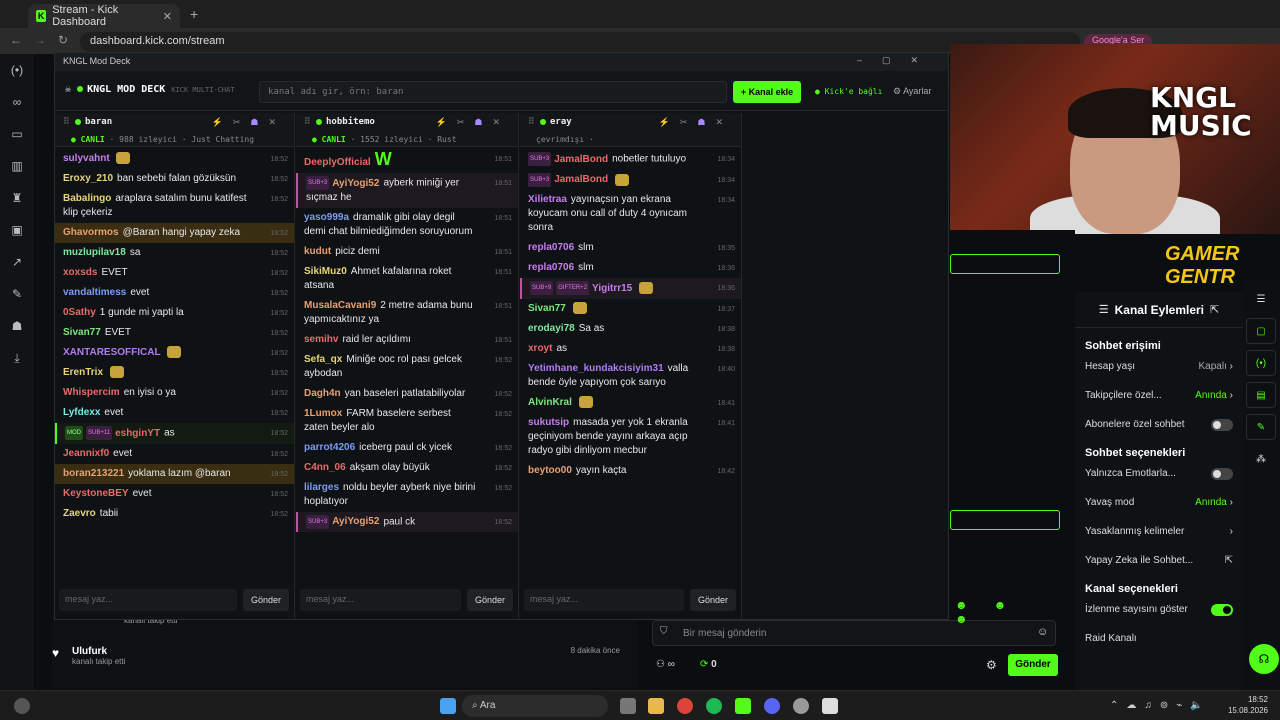 This screenshot has width=1280, height=720. Describe the element at coordinates (88, 178) in the screenshot. I see `username: Eroxy_210` at that location.